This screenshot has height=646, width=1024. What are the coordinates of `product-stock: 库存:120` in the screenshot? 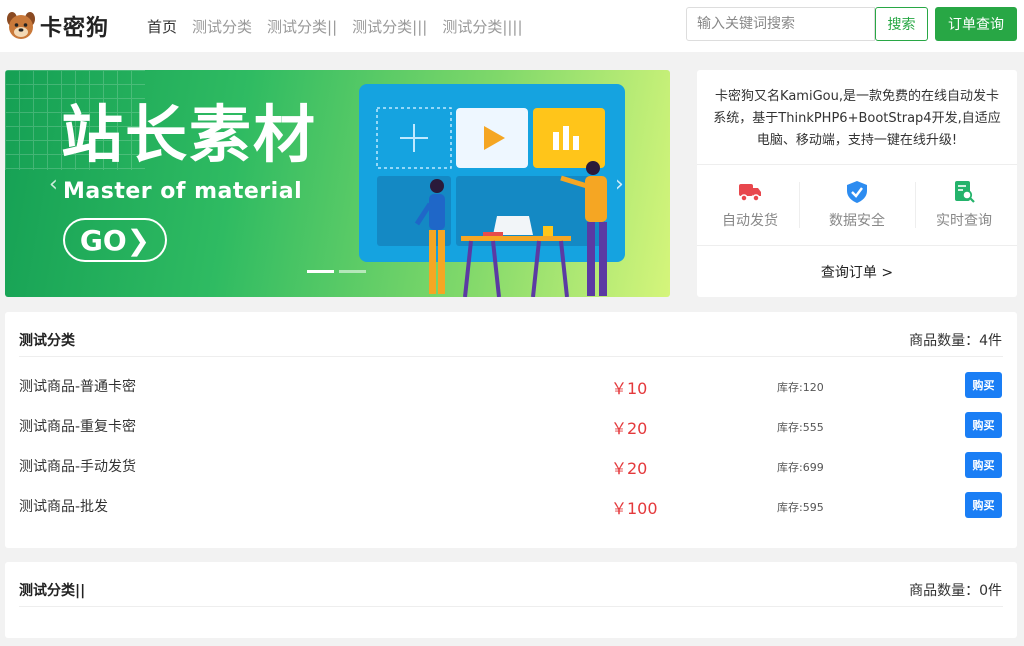 It's located at (800, 387).